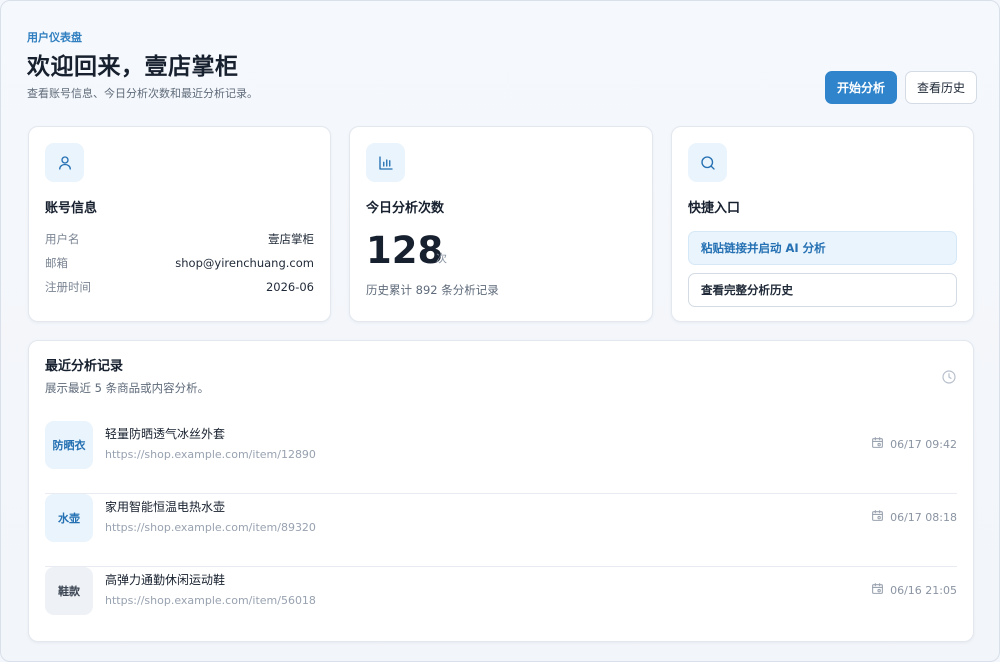  I want to click on field-value: 壹店掌柜, so click(291, 239).